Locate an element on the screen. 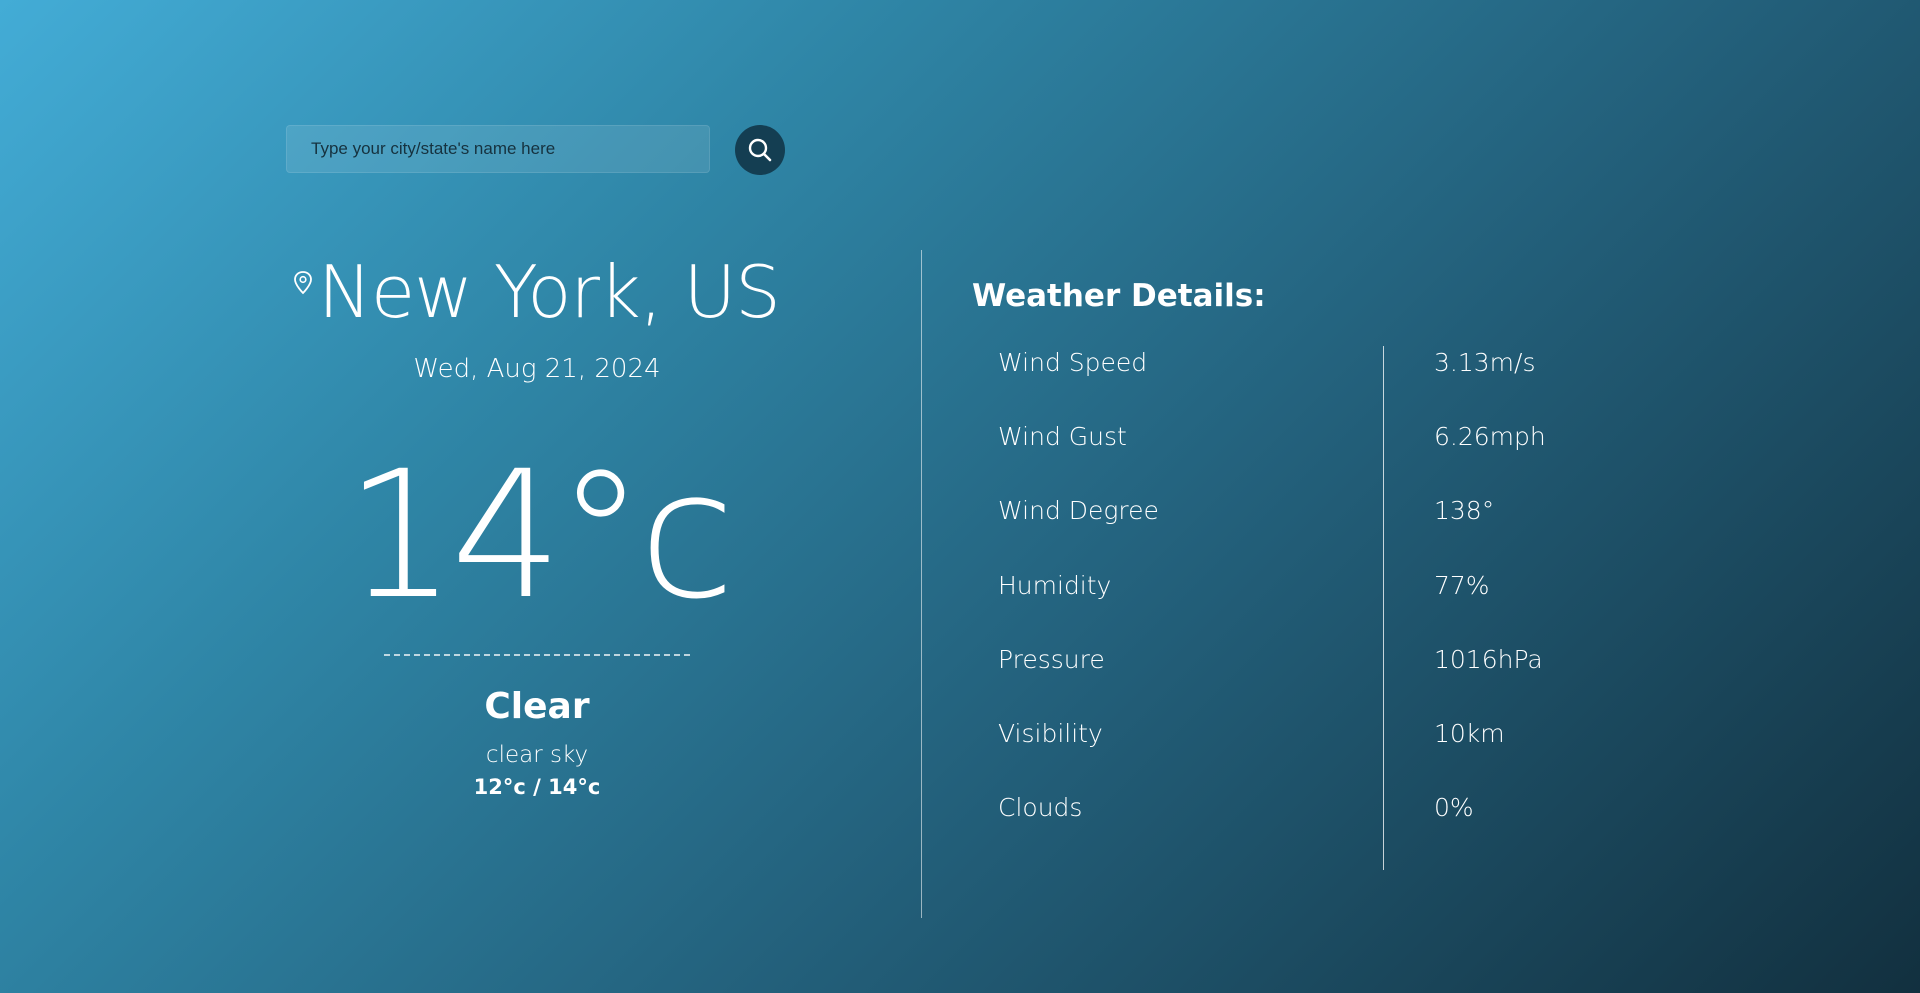  detail-value: 138° is located at coordinates (1464, 510).